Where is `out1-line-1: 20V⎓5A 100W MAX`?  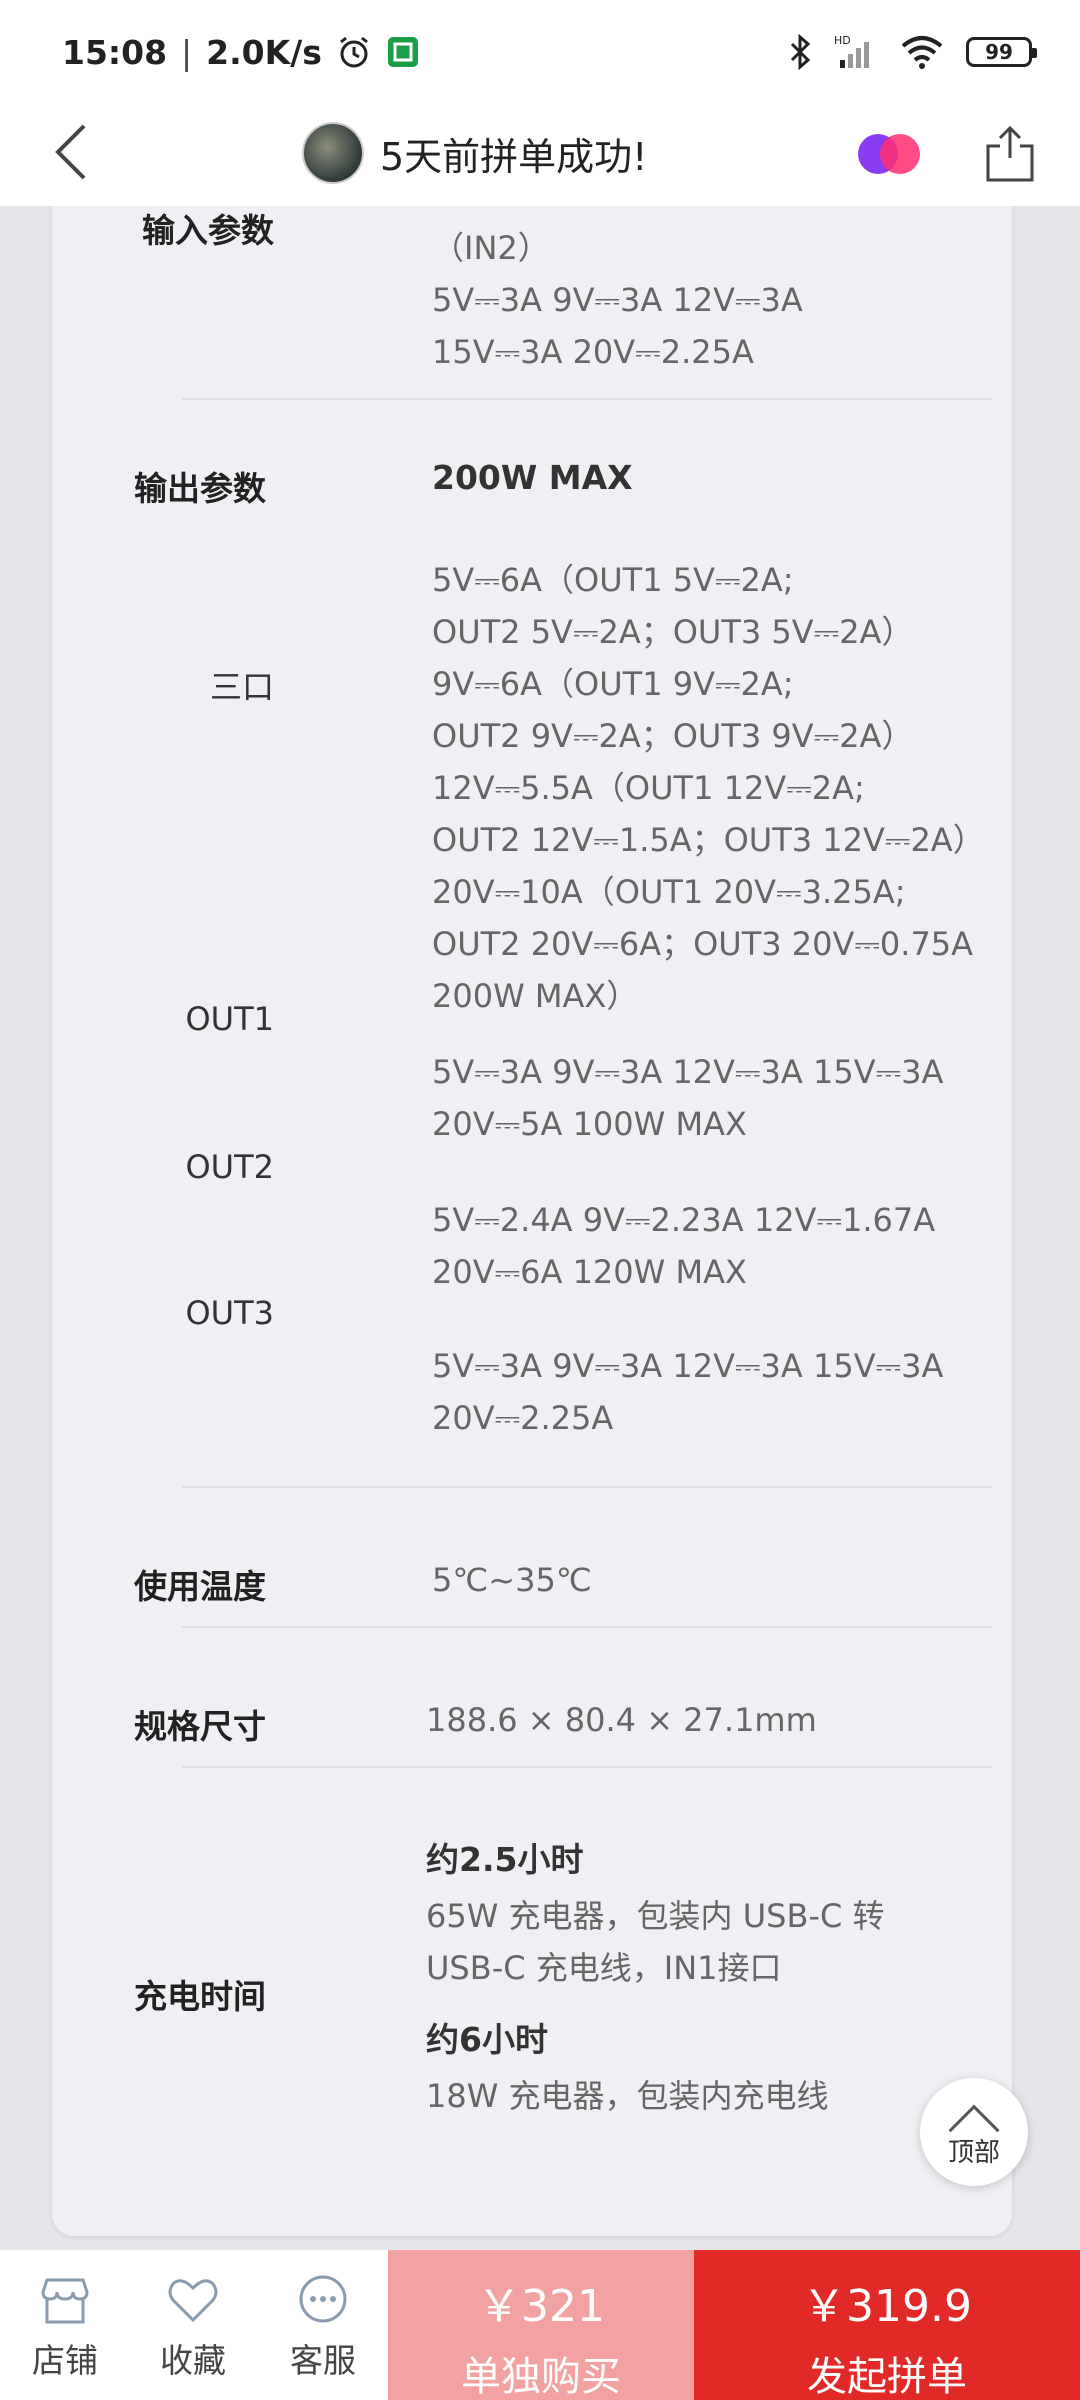
out1-line-1: 20V⎓5A 100W MAX is located at coordinates (589, 1124).